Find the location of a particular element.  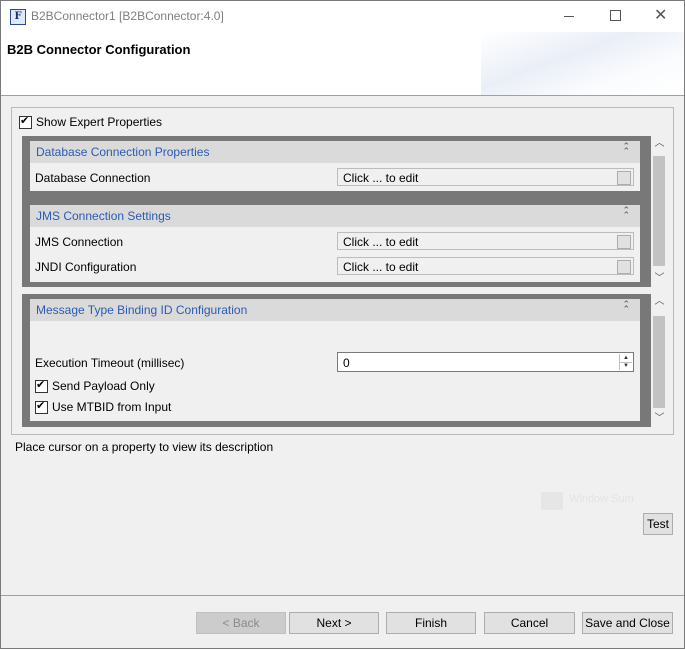

minimize-button is located at coordinates (569, 16).